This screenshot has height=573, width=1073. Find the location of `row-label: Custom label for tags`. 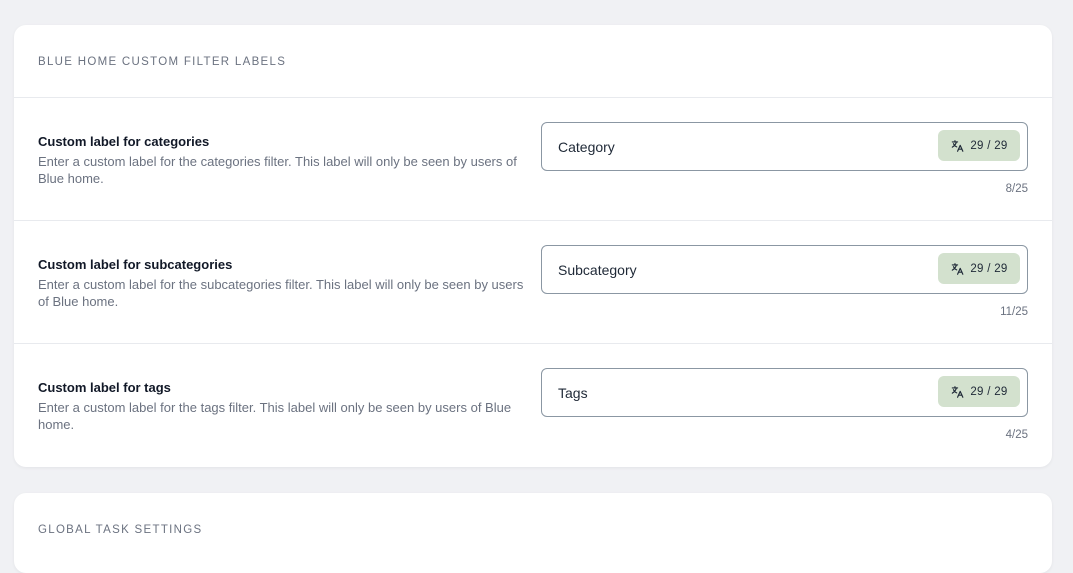

row-label: Custom label for tags is located at coordinates (104, 387).